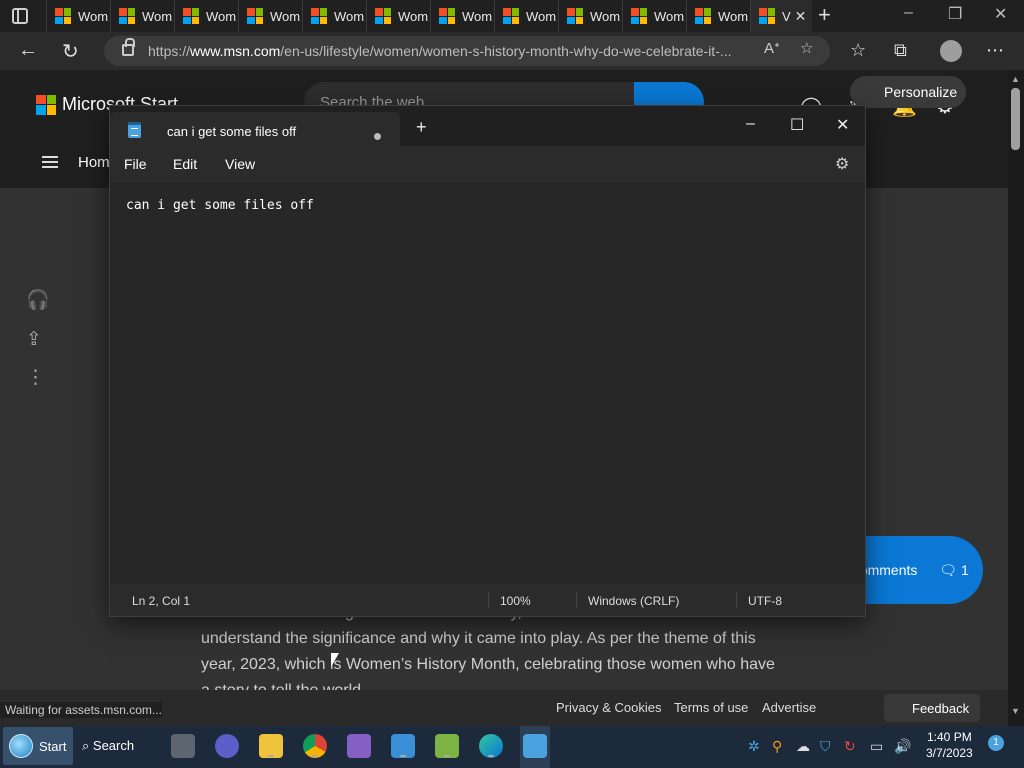 This screenshot has width=1024, height=768. What do you see at coordinates (535, 746) in the screenshot?
I see `notepad-taskbar-icon` at bounding box center [535, 746].